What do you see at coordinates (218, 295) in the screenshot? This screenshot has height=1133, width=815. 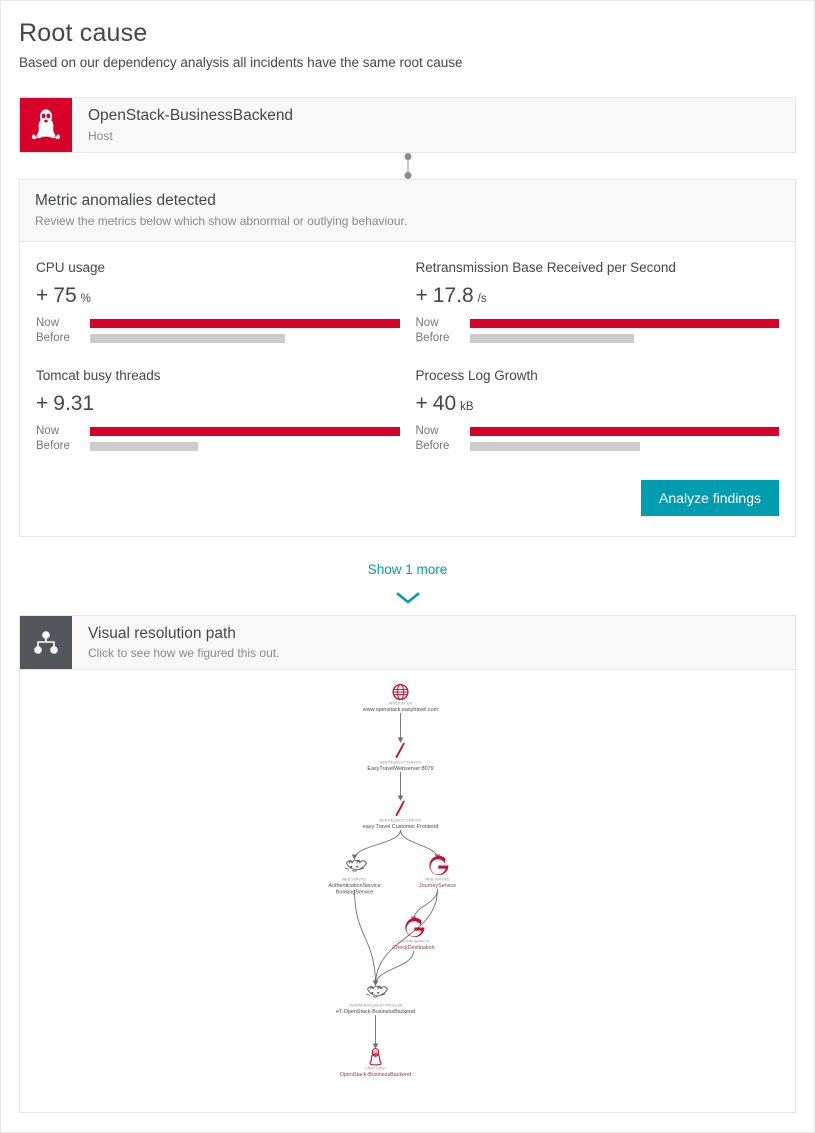 I see `metric-value: +75%` at bounding box center [218, 295].